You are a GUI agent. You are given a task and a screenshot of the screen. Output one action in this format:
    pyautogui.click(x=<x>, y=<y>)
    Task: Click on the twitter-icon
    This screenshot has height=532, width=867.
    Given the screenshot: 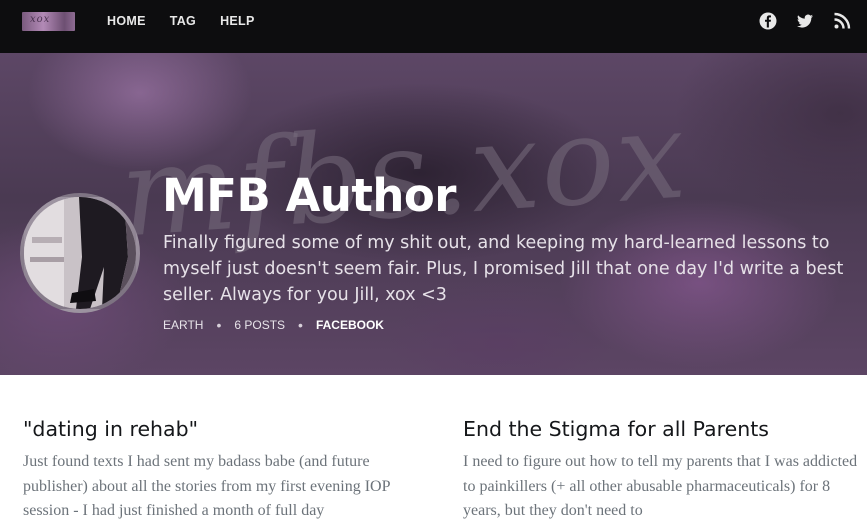 What is the action you would take?
    pyautogui.click(x=805, y=21)
    